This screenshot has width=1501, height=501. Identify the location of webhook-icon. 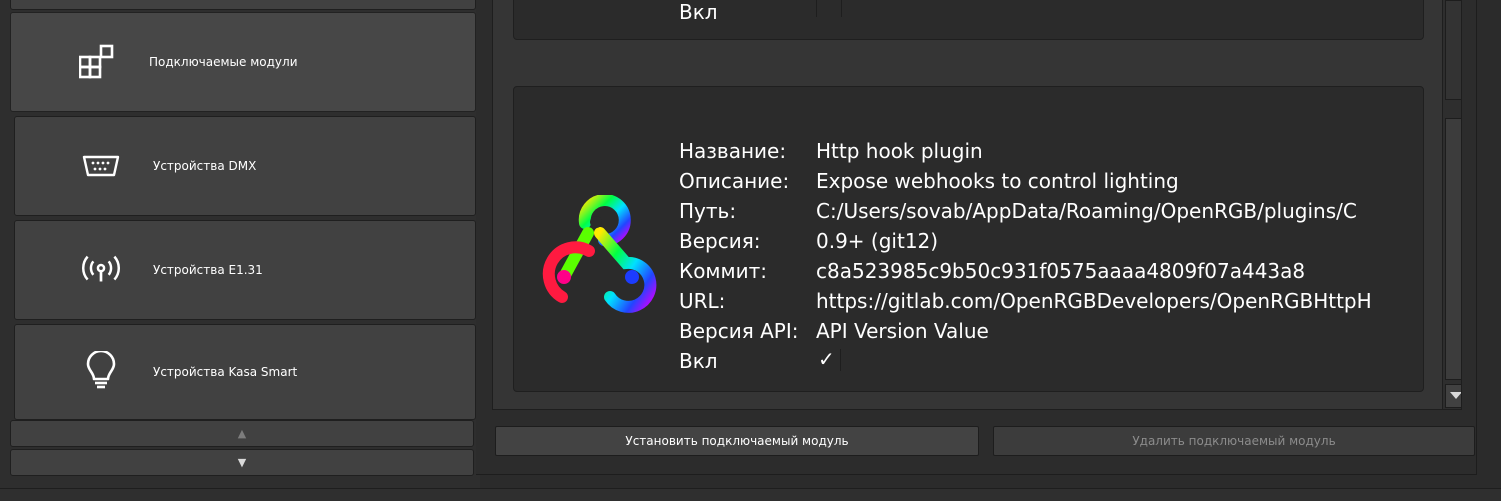
(599, 259).